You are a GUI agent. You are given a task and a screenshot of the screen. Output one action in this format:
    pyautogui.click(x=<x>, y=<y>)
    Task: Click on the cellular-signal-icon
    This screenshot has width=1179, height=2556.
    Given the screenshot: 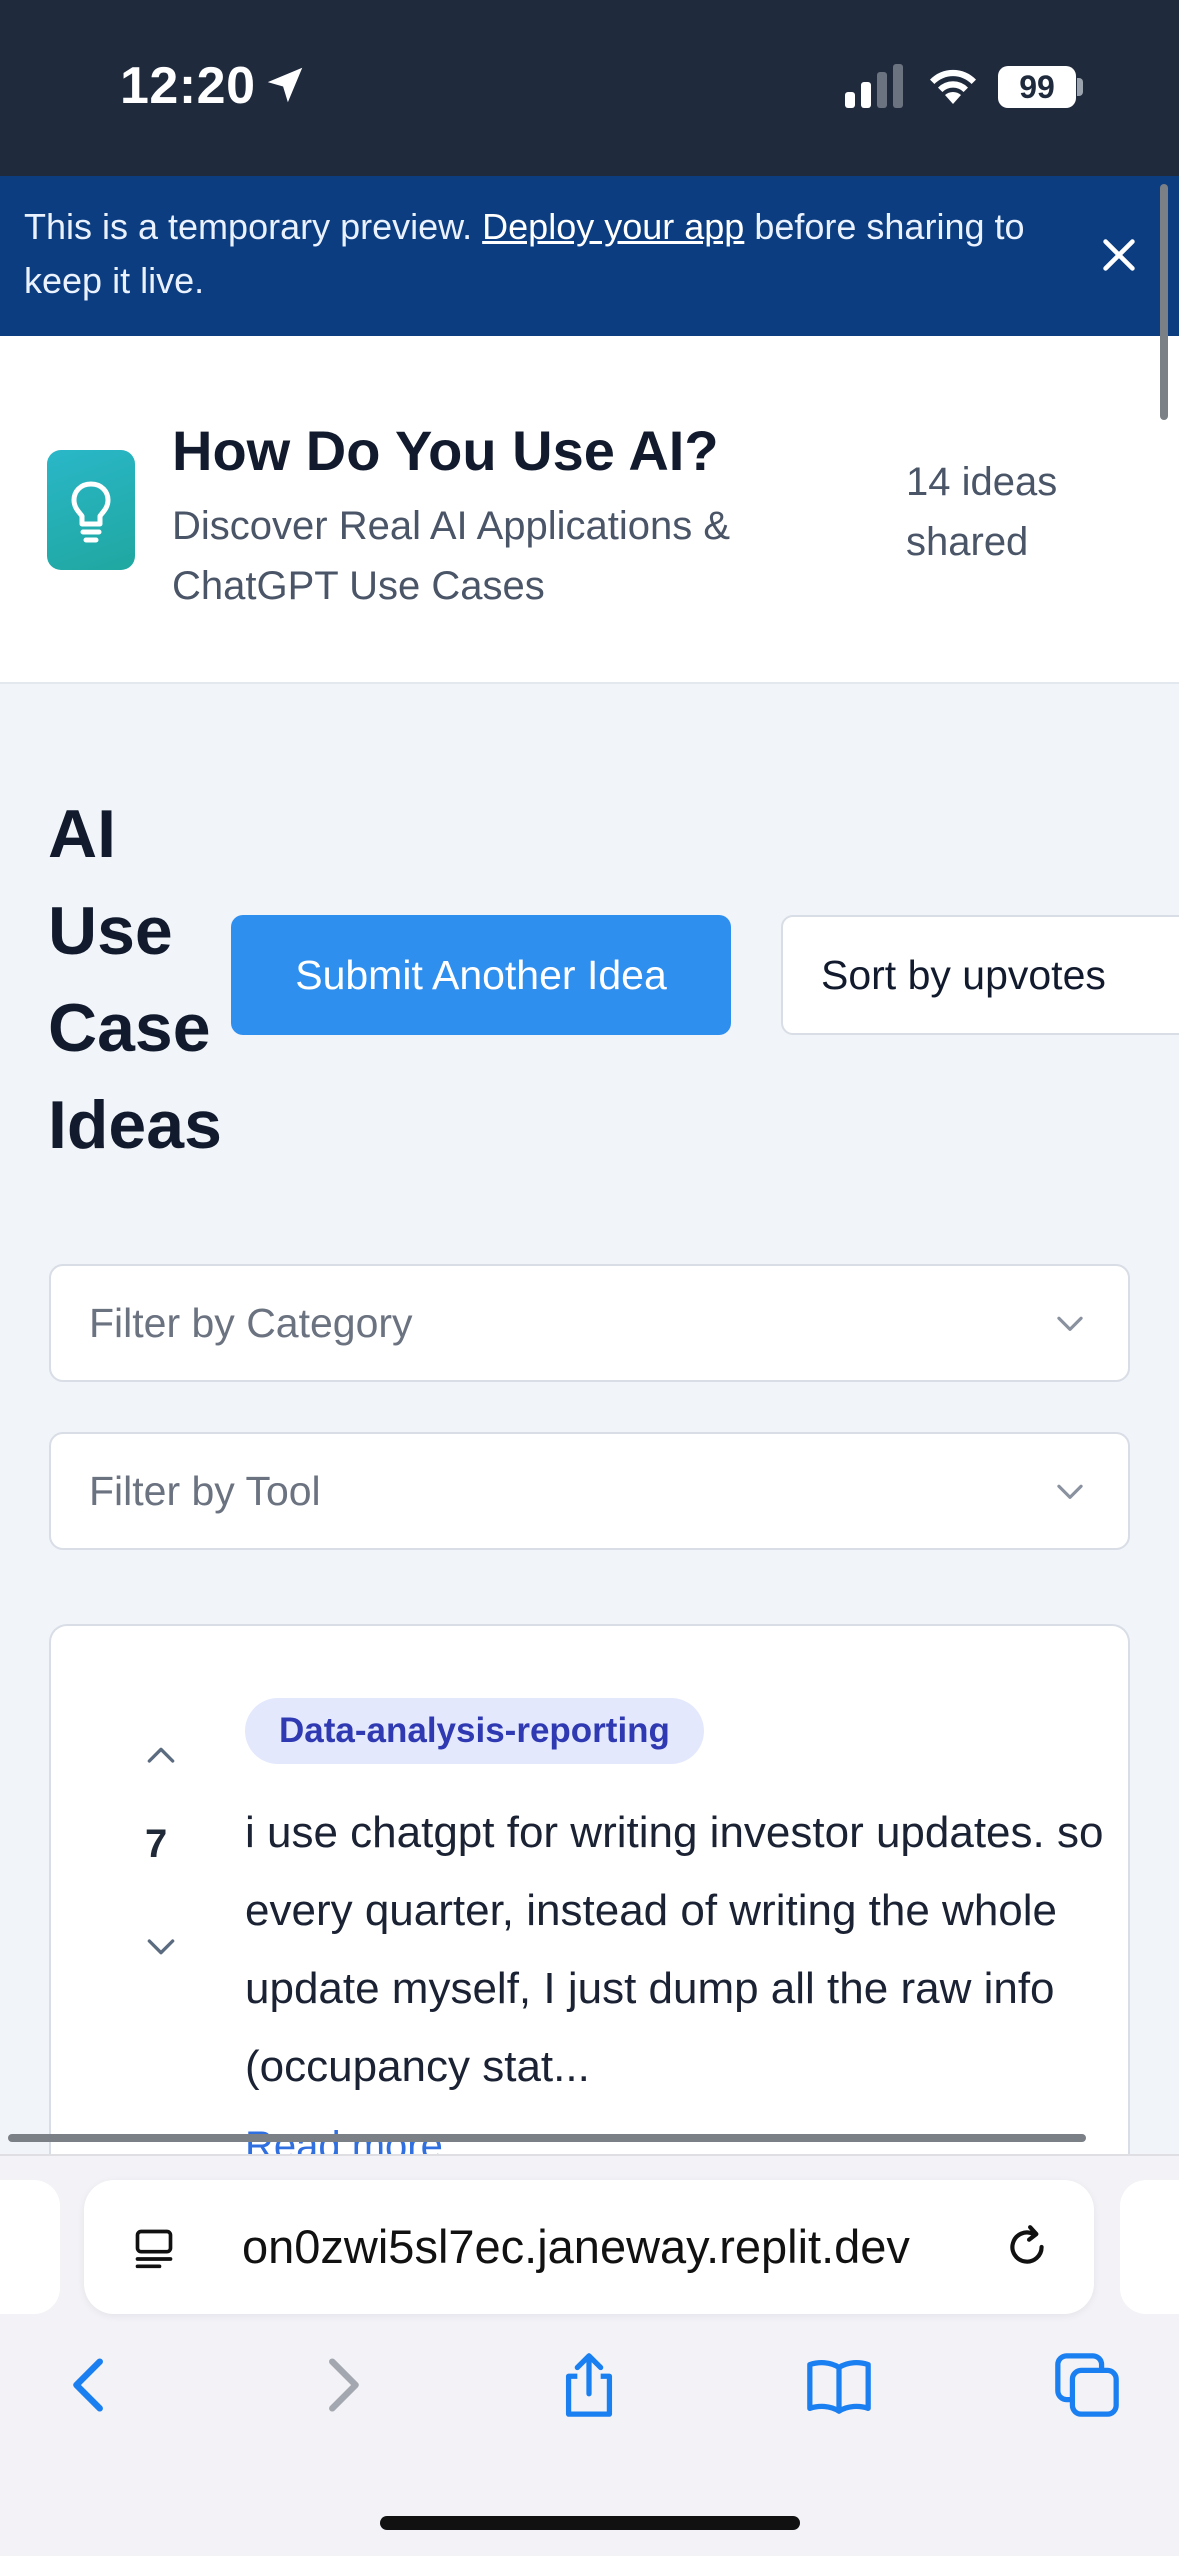 What is the action you would take?
    pyautogui.click(x=874, y=86)
    